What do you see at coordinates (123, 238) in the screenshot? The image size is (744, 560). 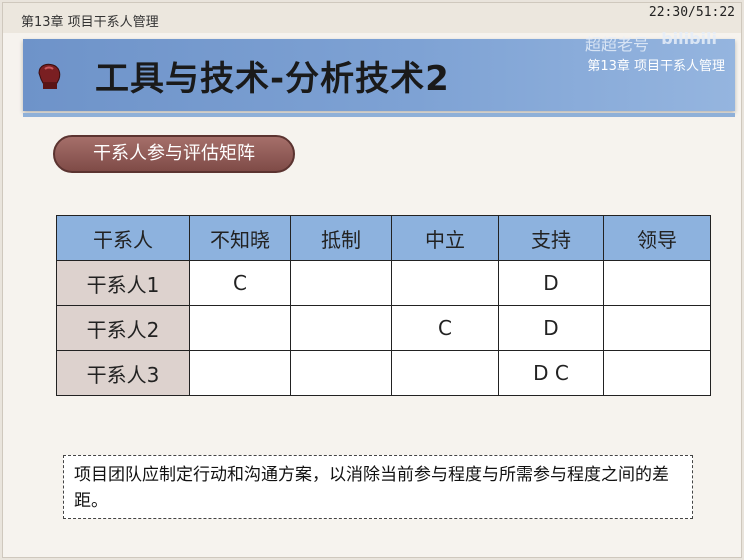 I see `header-stakeholder: 干系人` at bounding box center [123, 238].